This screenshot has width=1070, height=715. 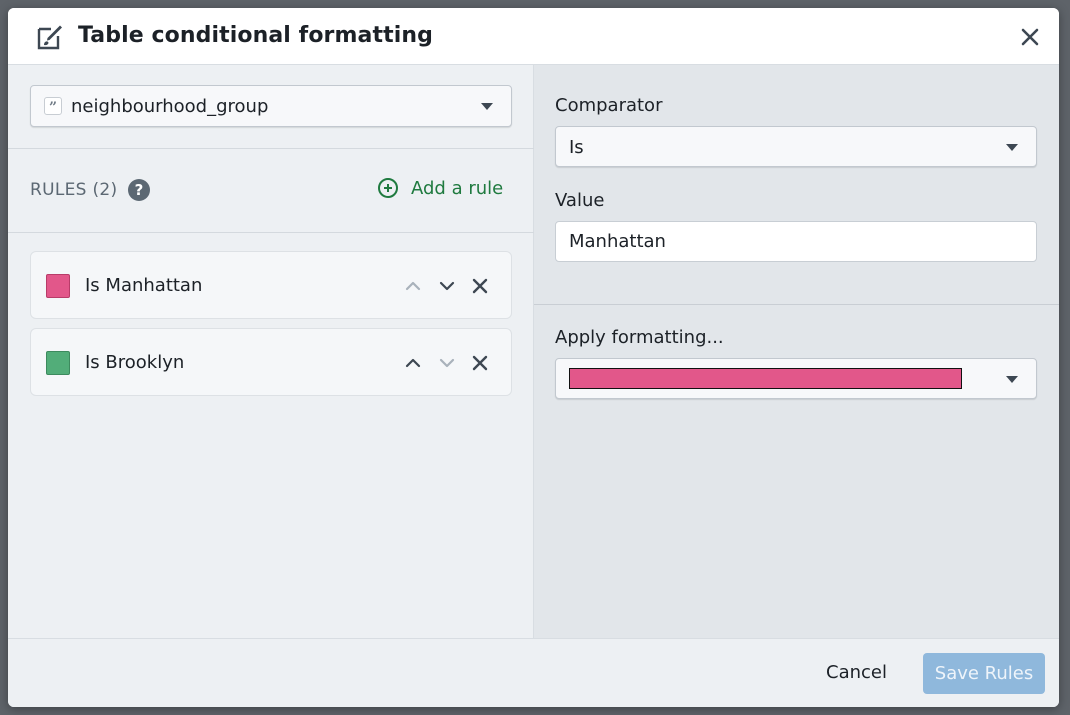 I want to click on dialog-header: Table conditional formatting, so click(x=533, y=36).